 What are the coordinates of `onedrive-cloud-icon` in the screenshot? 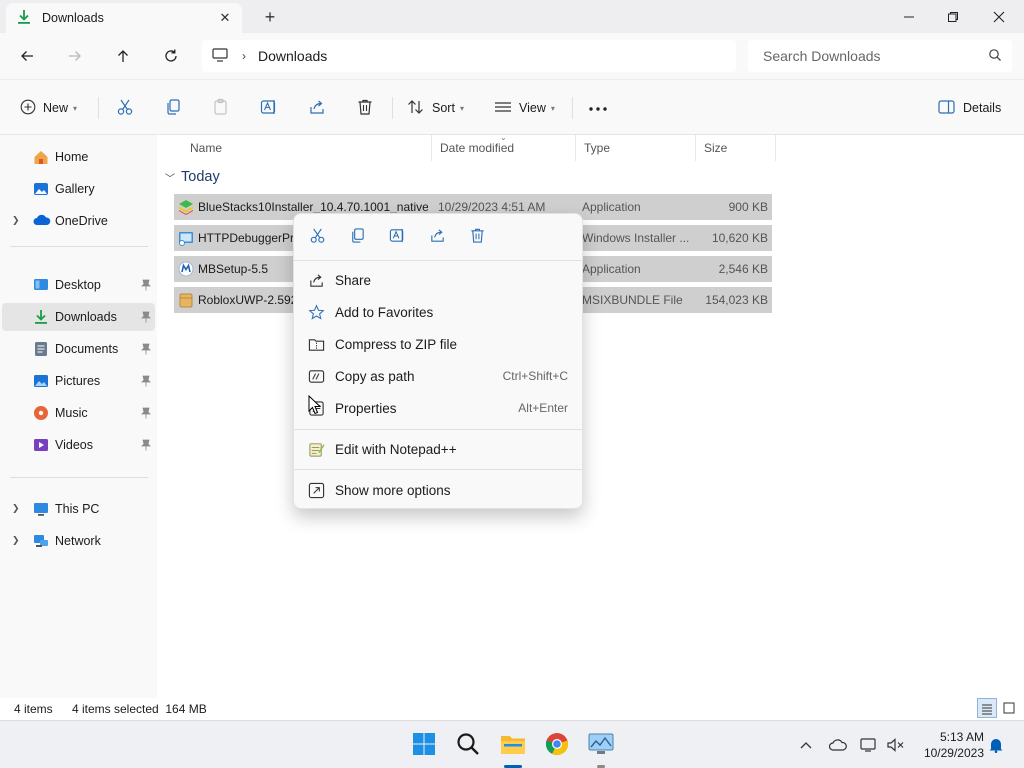 It's located at (42, 221).